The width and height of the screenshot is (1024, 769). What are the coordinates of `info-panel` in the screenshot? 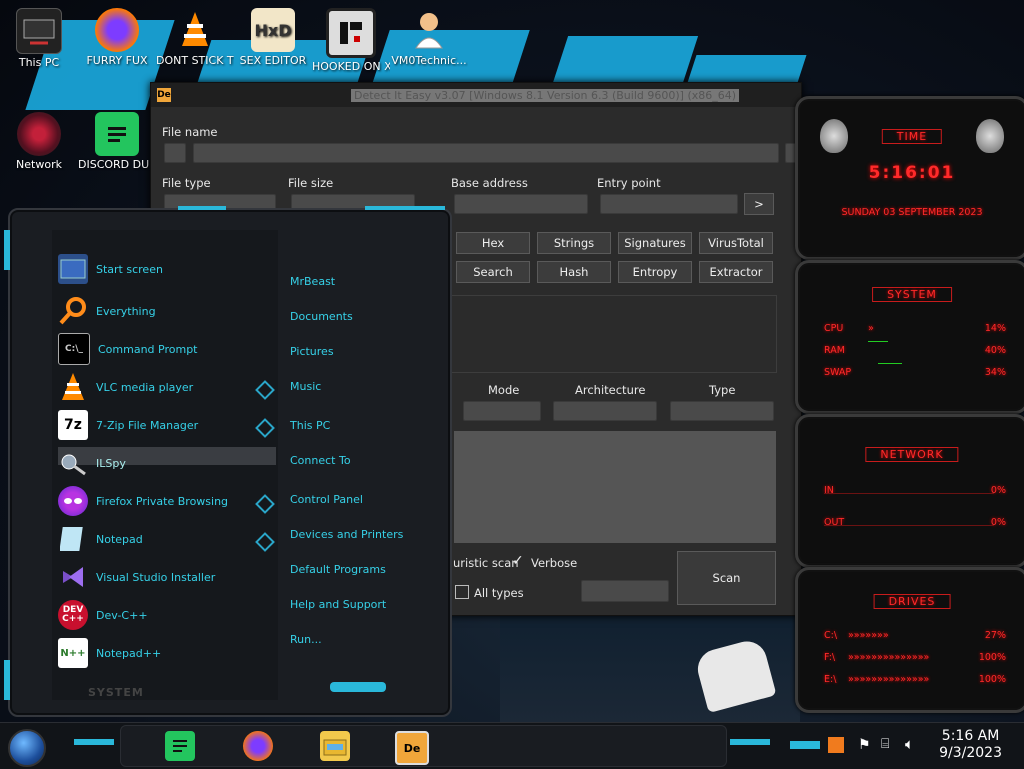 It's located at (614, 334).